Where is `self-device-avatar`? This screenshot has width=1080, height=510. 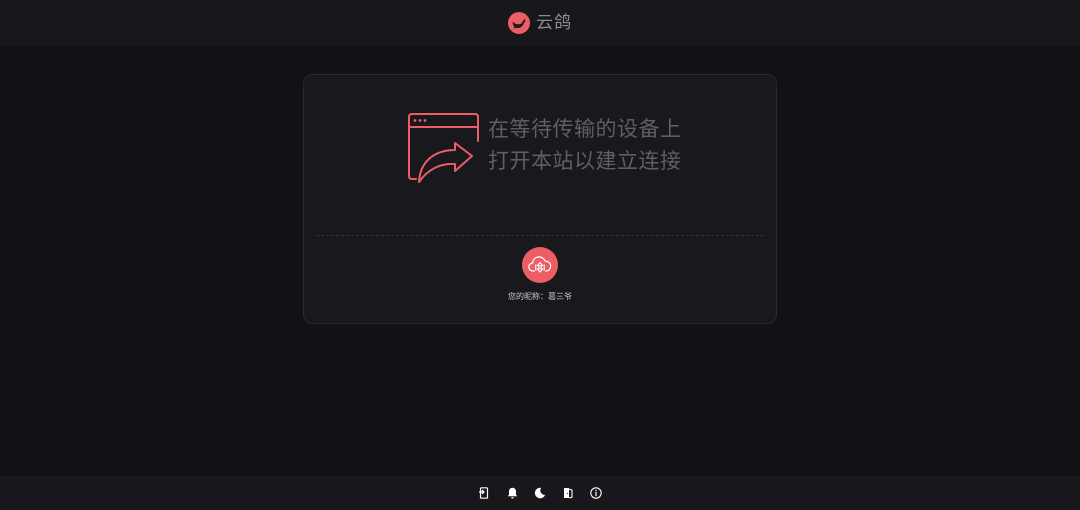
self-device-avatar is located at coordinates (540, 265).